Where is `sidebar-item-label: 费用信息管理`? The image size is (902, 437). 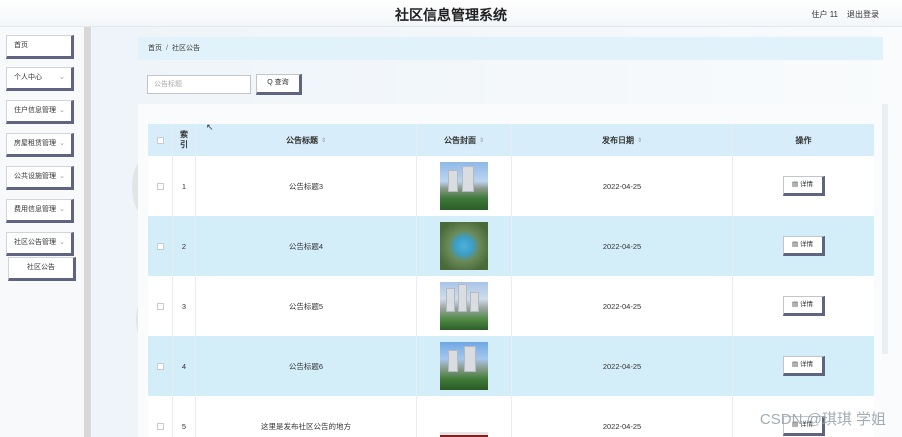 sidebar-item-label: 费用信息管理 is located at coordinates (35, 209).